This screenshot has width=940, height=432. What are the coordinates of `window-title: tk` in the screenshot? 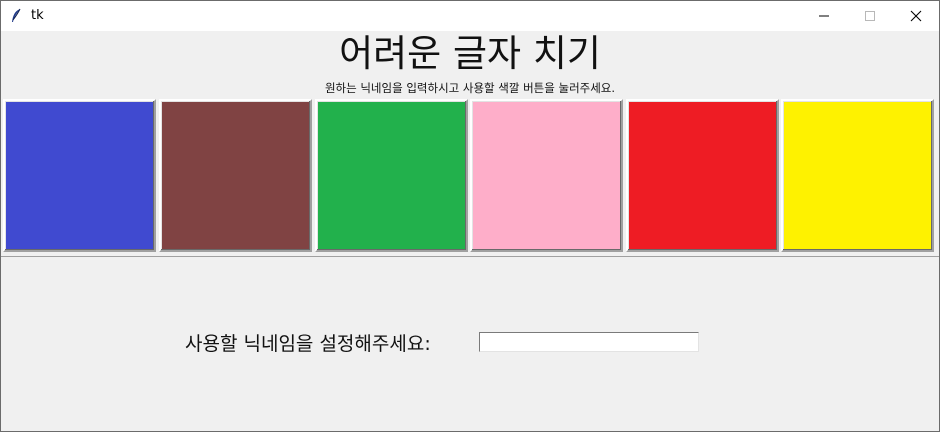 It's located at (37, 15).